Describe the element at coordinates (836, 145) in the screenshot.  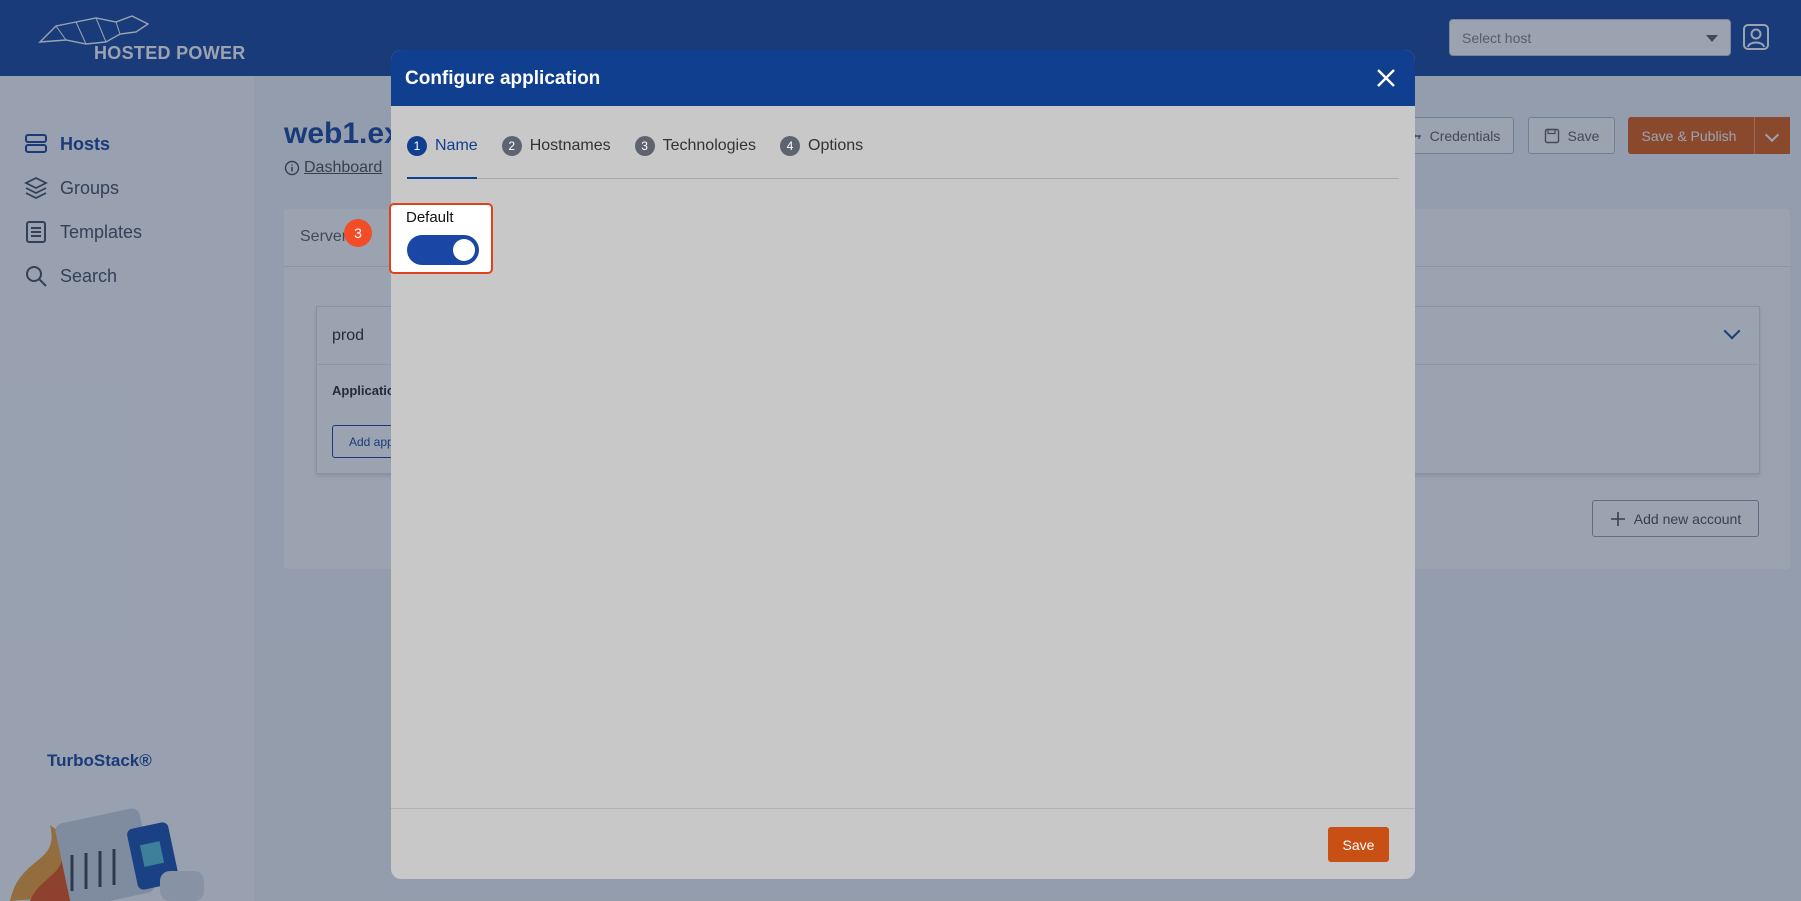
I see `step-label: Options` at that location.